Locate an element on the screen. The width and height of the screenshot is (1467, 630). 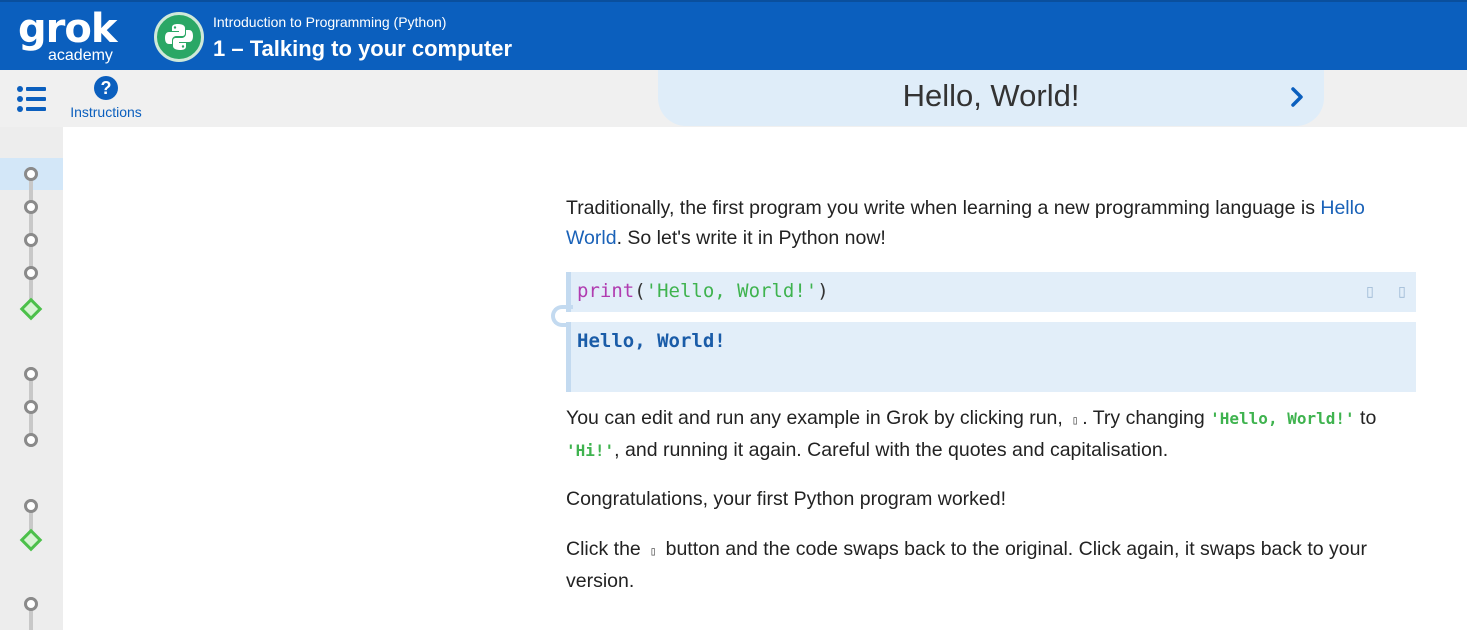
logo-subtitle: academy is located at coordinates (80, 55).